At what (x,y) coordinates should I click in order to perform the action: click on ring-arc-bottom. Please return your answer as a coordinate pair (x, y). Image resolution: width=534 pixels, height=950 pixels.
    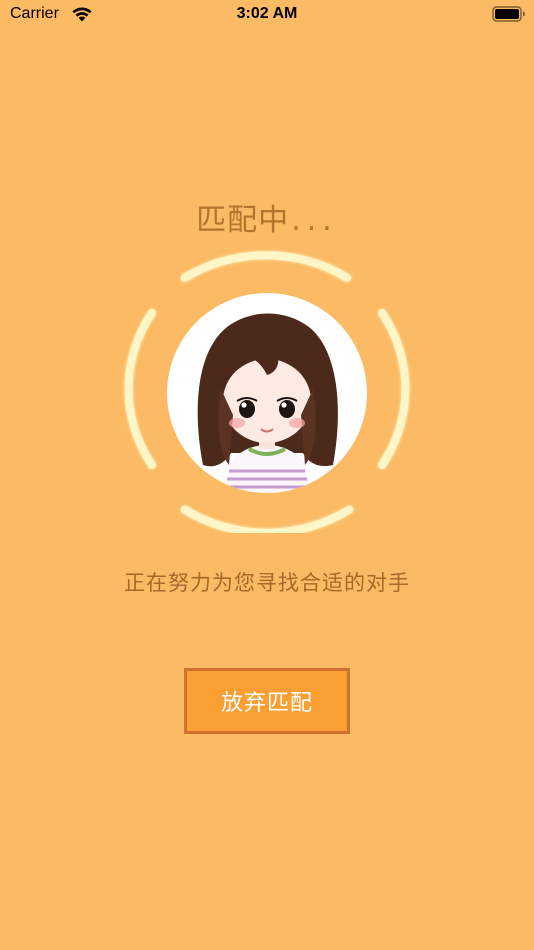
    Looking at the image, I should click on (267, 519).